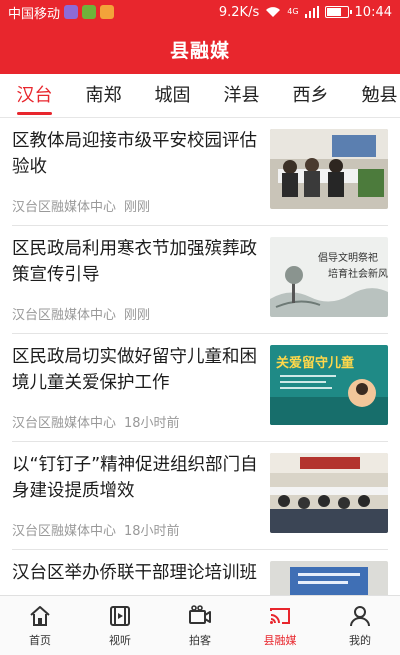 This screenshot has height=655, width=400. Describe the element at coordinates (200, 614) in the screenshot. I see `camera-icon` at that location.